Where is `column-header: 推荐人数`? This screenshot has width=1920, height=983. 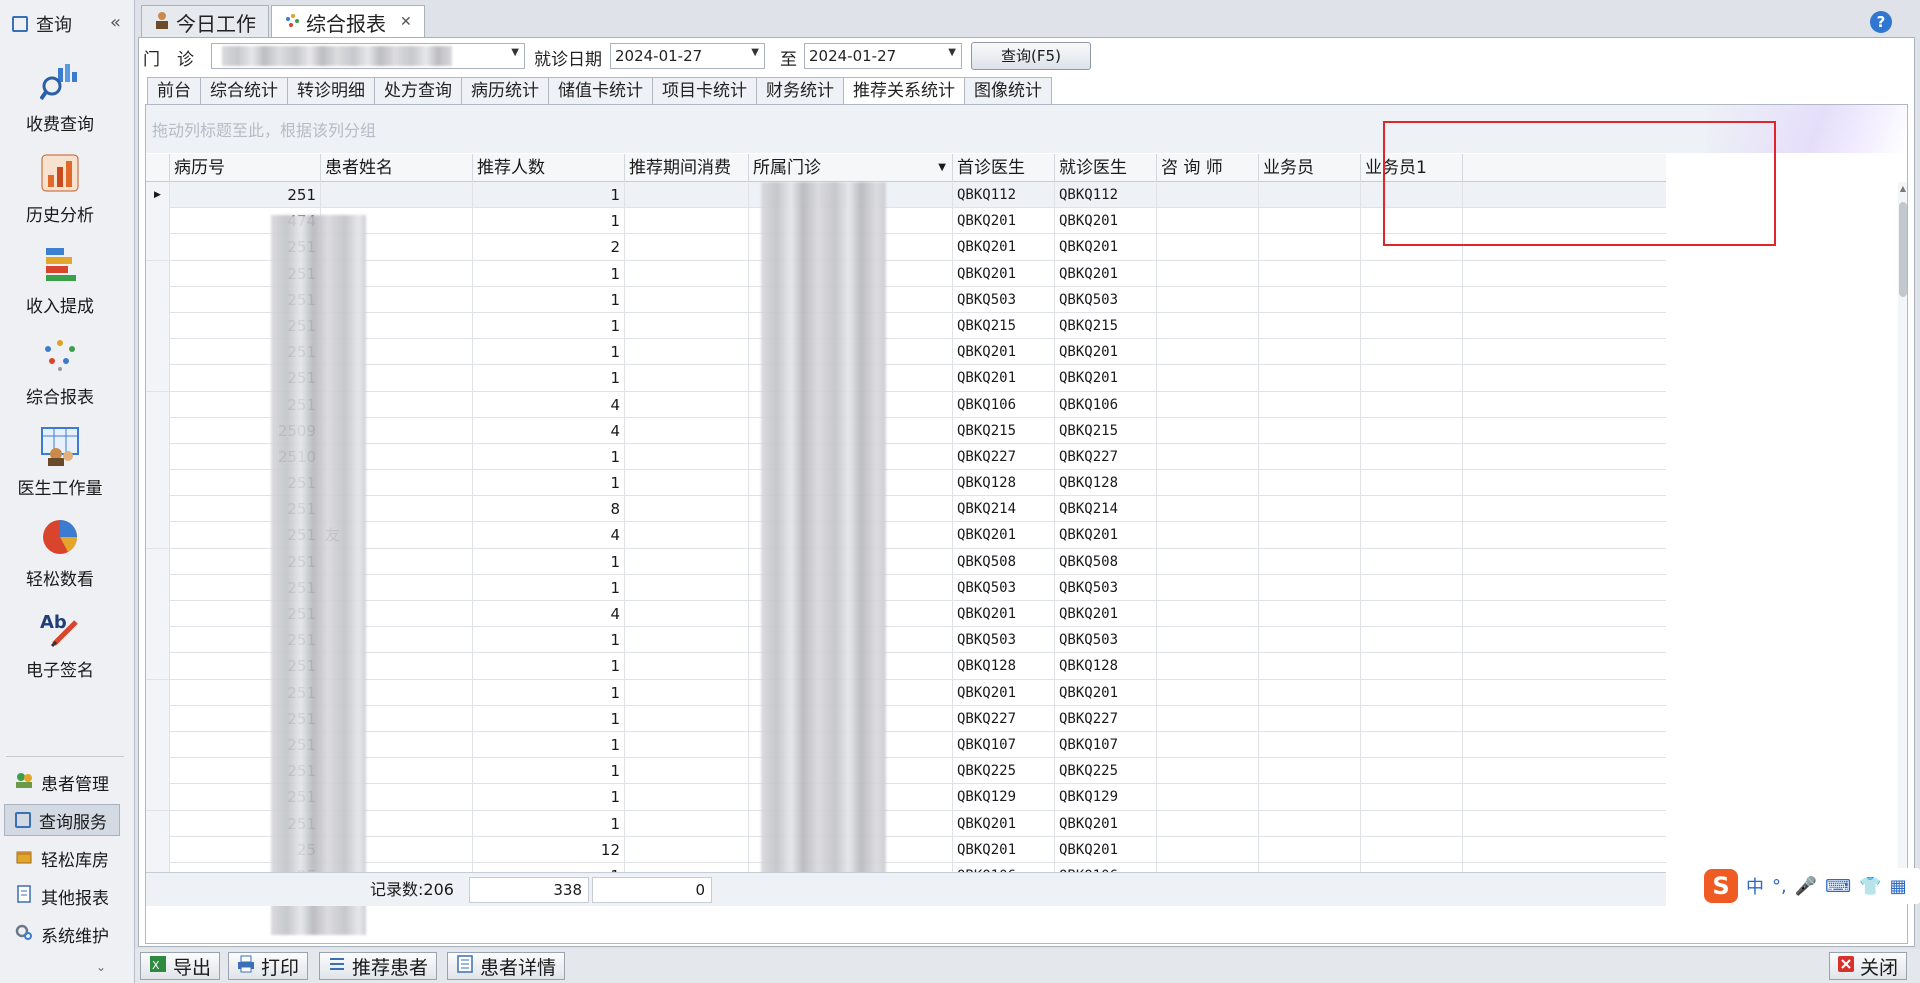
column-header: 推荐人数 is located at coordinates (549, 168).